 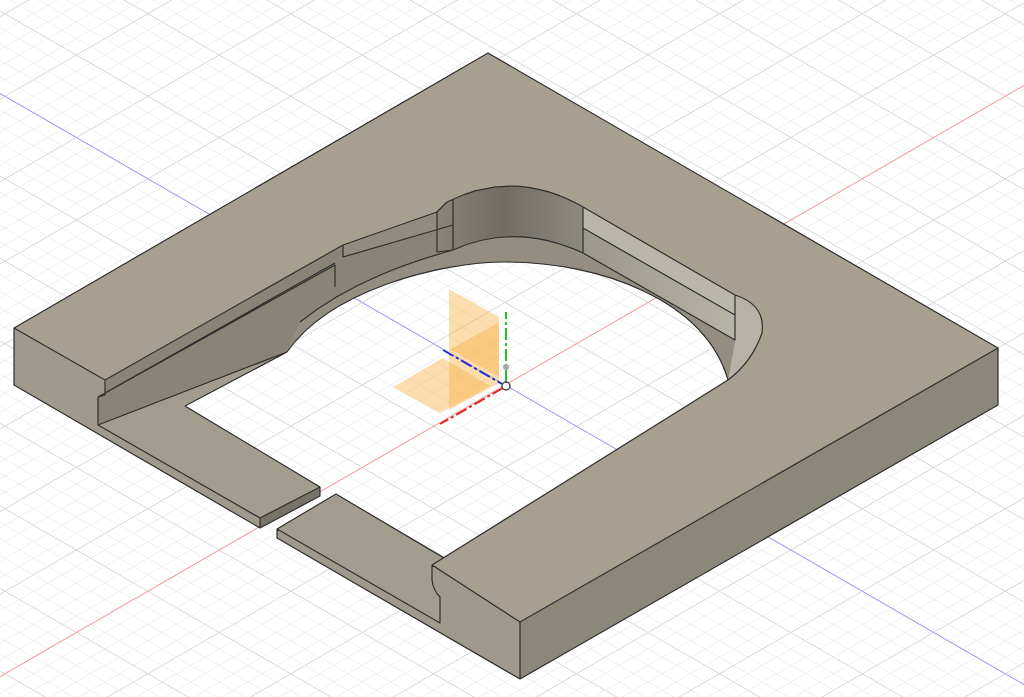 I want to click on origin-y-axis-line, so click(x=506, y=347).